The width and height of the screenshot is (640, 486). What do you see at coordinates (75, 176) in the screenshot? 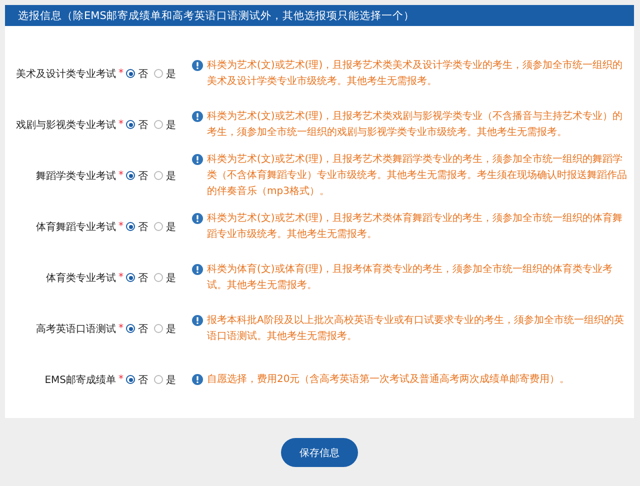
I see `field-label: 舞蹈学类专业考试` at bounding box center [75, 176].